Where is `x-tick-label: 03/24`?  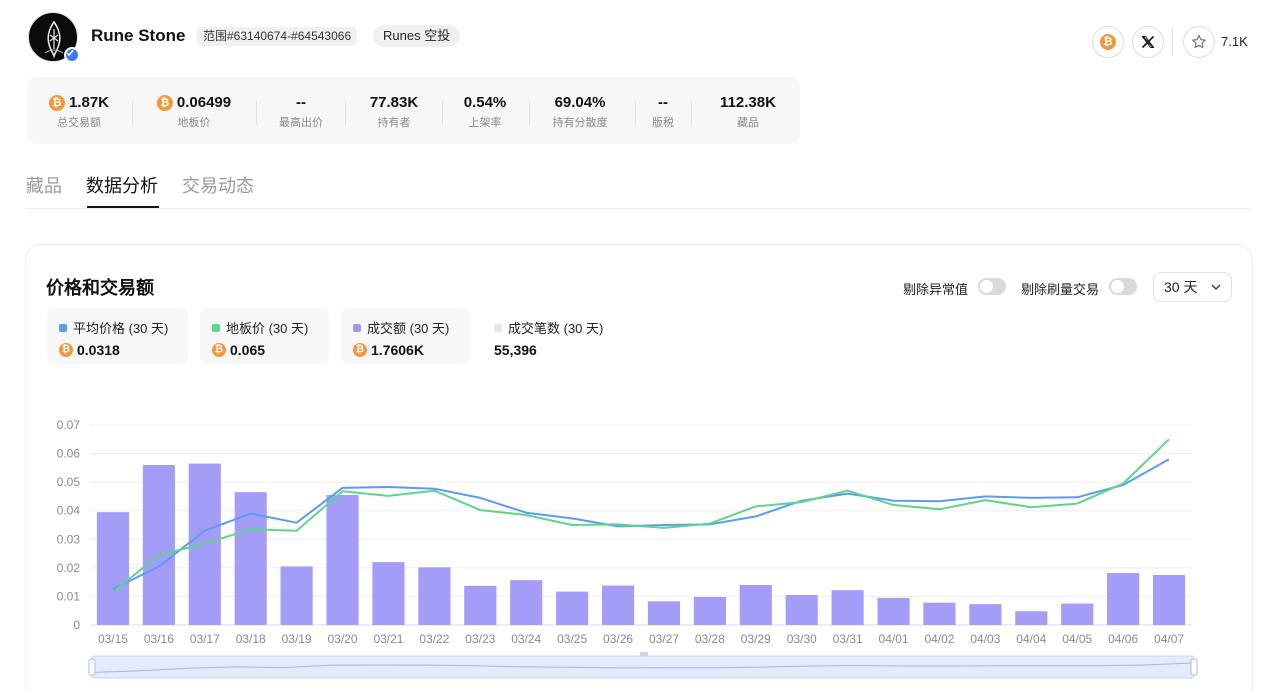
x-tick-label: 03/24 is located at coordinates (526, 639).